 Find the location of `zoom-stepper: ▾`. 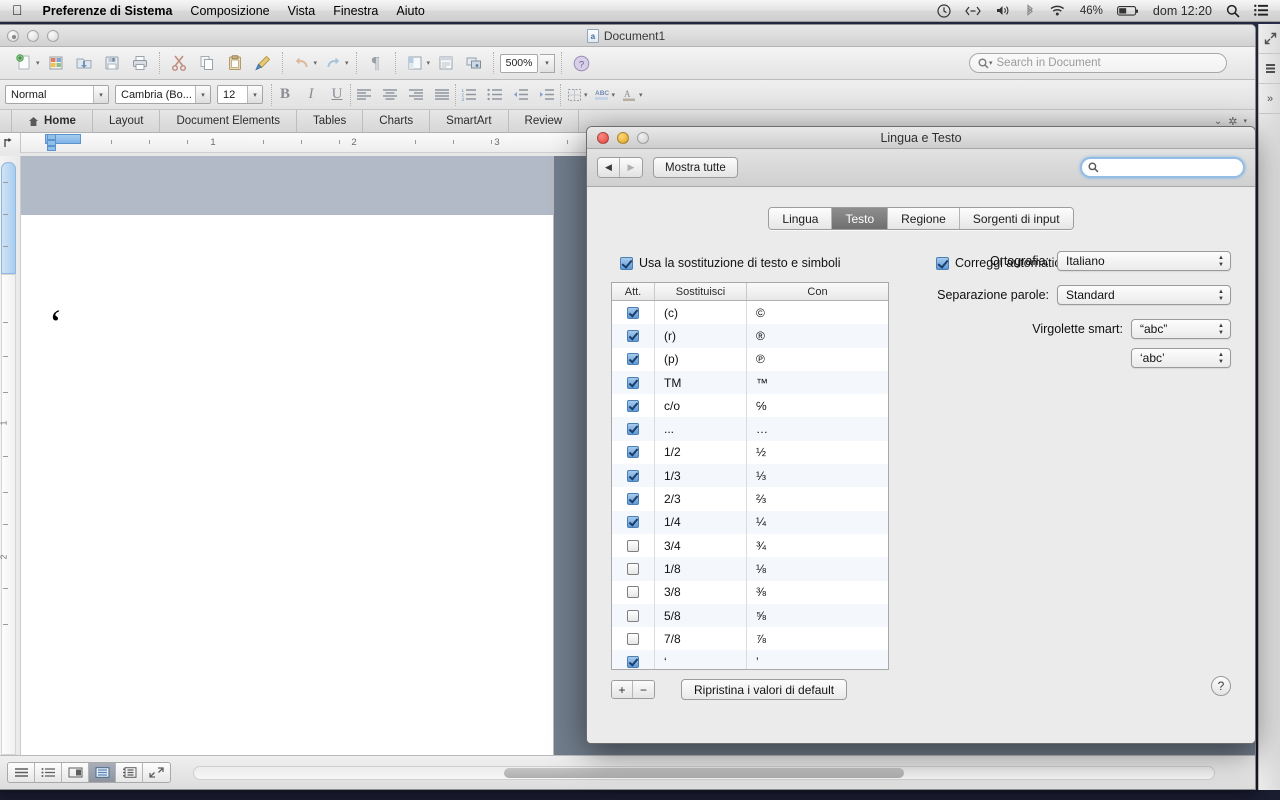

zoom-stepper: ▾ is located at coordinates (548, 63).